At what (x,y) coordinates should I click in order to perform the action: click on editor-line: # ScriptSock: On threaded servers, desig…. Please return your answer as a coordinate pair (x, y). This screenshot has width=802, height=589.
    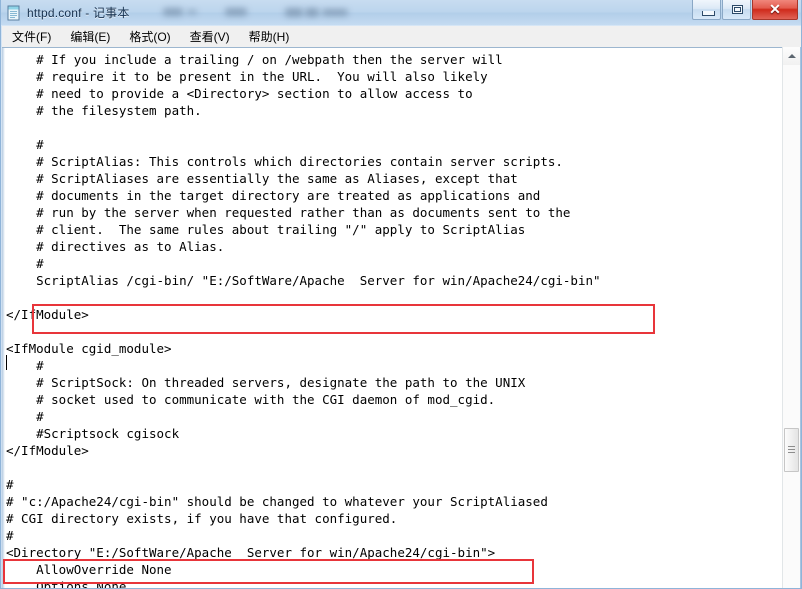
    Looking at the image, I should click on (266, 382).